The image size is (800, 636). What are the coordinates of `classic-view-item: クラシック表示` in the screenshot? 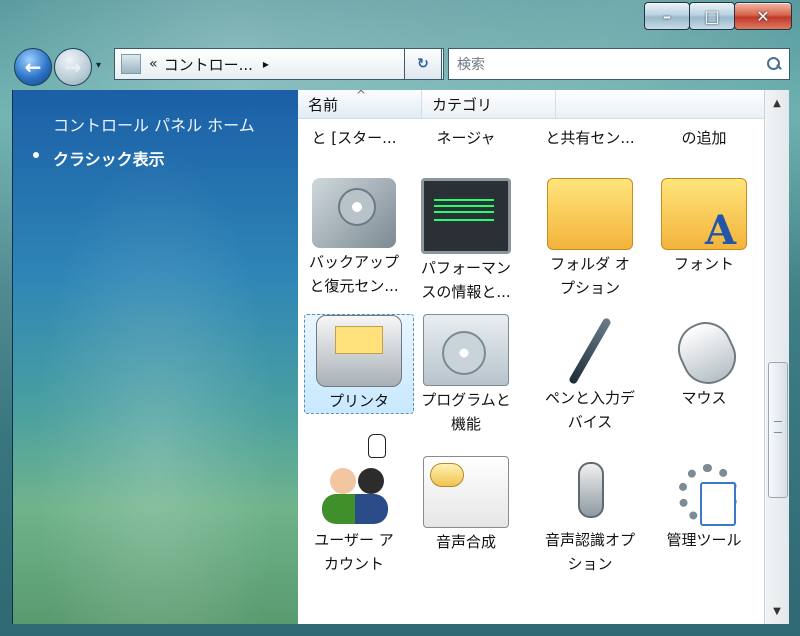 It's located at (99, 158).